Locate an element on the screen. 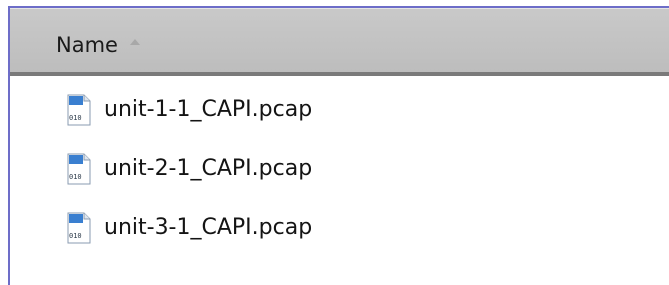  file-name: unit-1-1_CAPI.pcap is located at coordinates (208, 109).